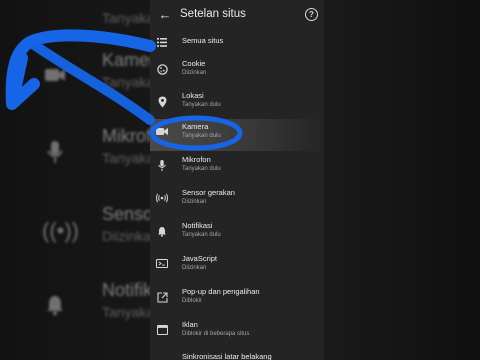  What do you see at coordinates (237, 201) in the screenshot?
I see `list-item-sensor-gerakan: Sensor gerakan Diizinkan` at bounding box center [237, 201].